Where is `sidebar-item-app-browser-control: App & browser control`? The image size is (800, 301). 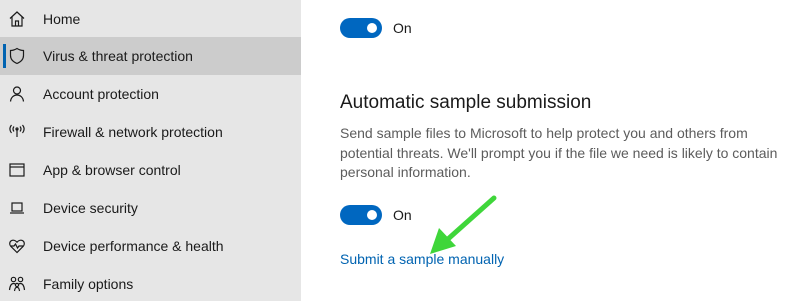 sidebar-item-app-browser-control: App & browser control is located at coordinates (150, 170).